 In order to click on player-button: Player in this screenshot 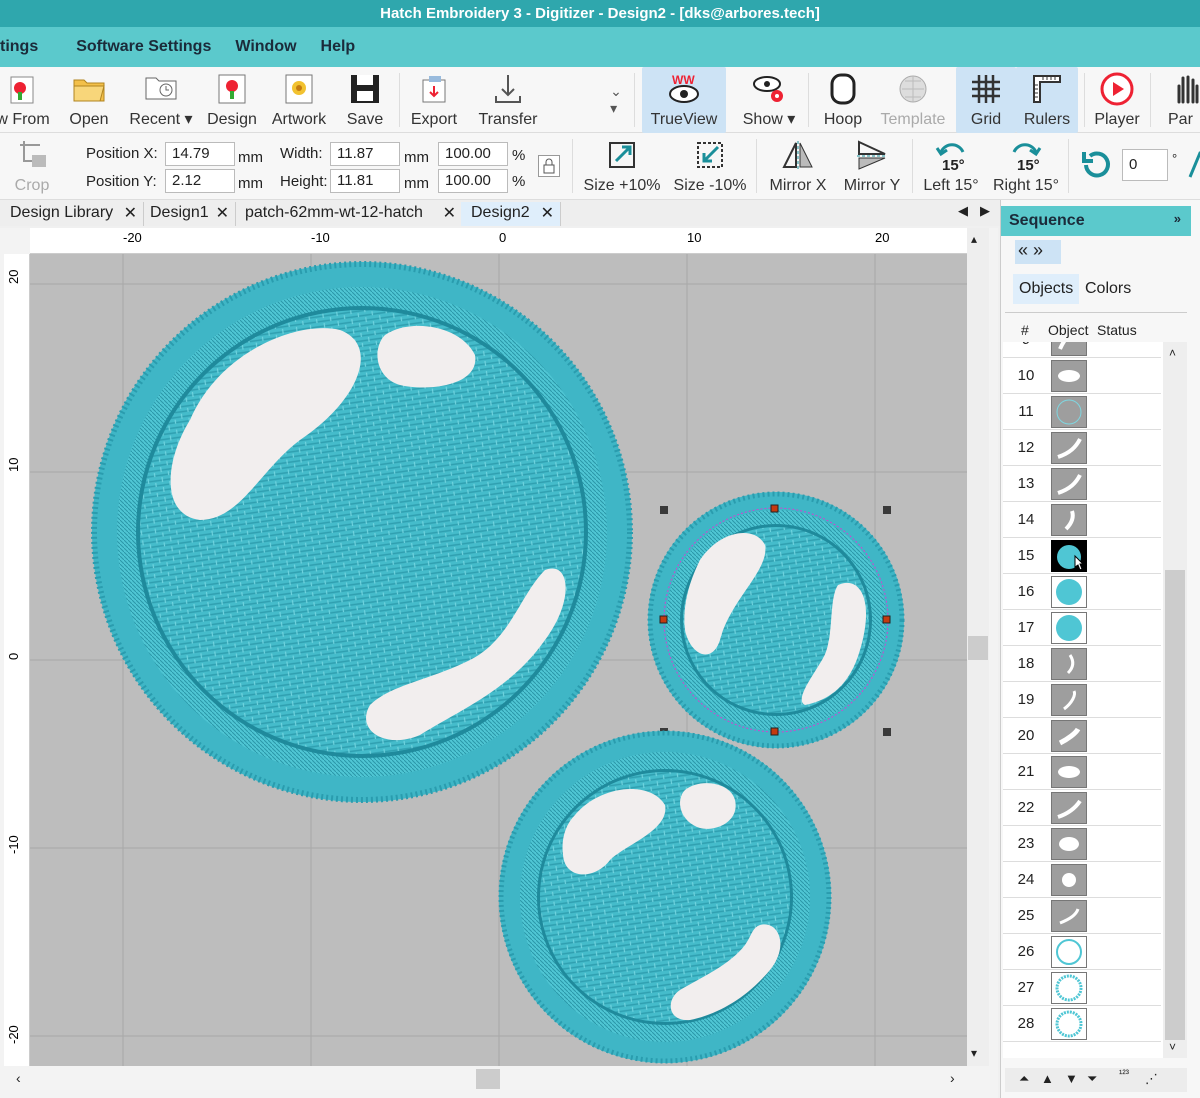, I will do `click(1117, 100)`.